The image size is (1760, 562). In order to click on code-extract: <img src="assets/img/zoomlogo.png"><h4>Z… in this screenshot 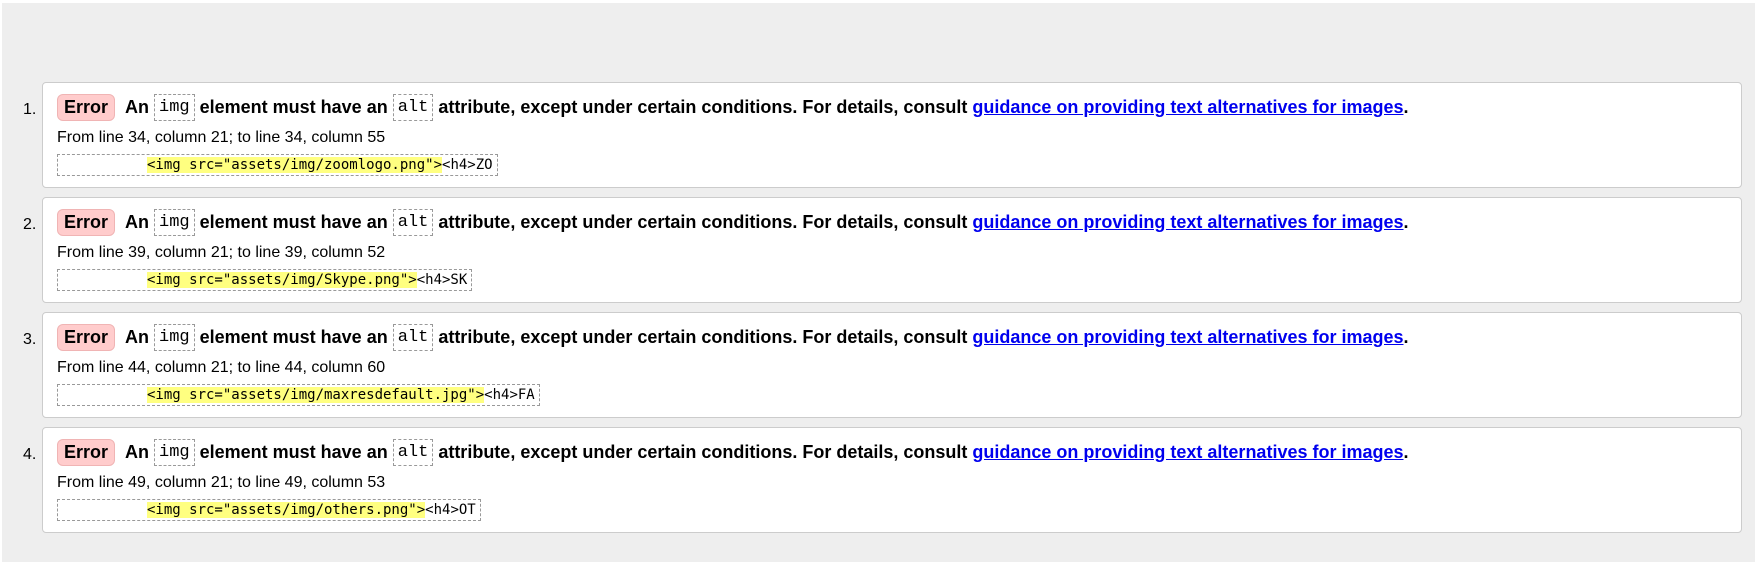, I will do `click(277, 165)`.